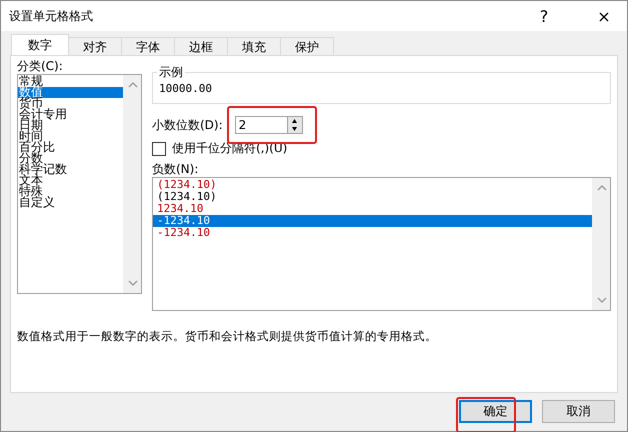  I want to click on category-label: 分类(C):, so click(40, 66).